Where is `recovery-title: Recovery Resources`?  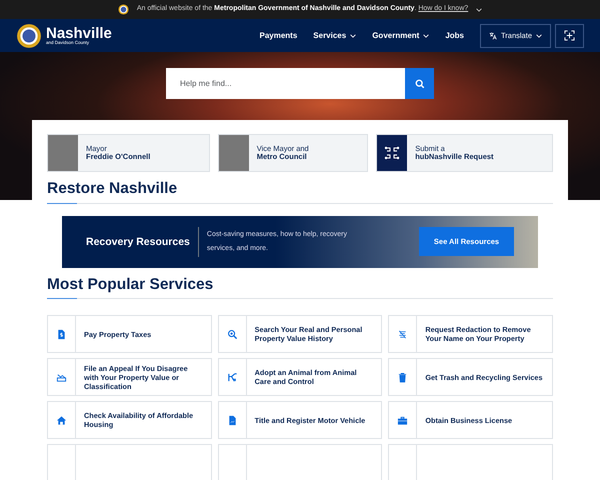
recovery-title: Recovery Resources is located at coordinates (142, 241).